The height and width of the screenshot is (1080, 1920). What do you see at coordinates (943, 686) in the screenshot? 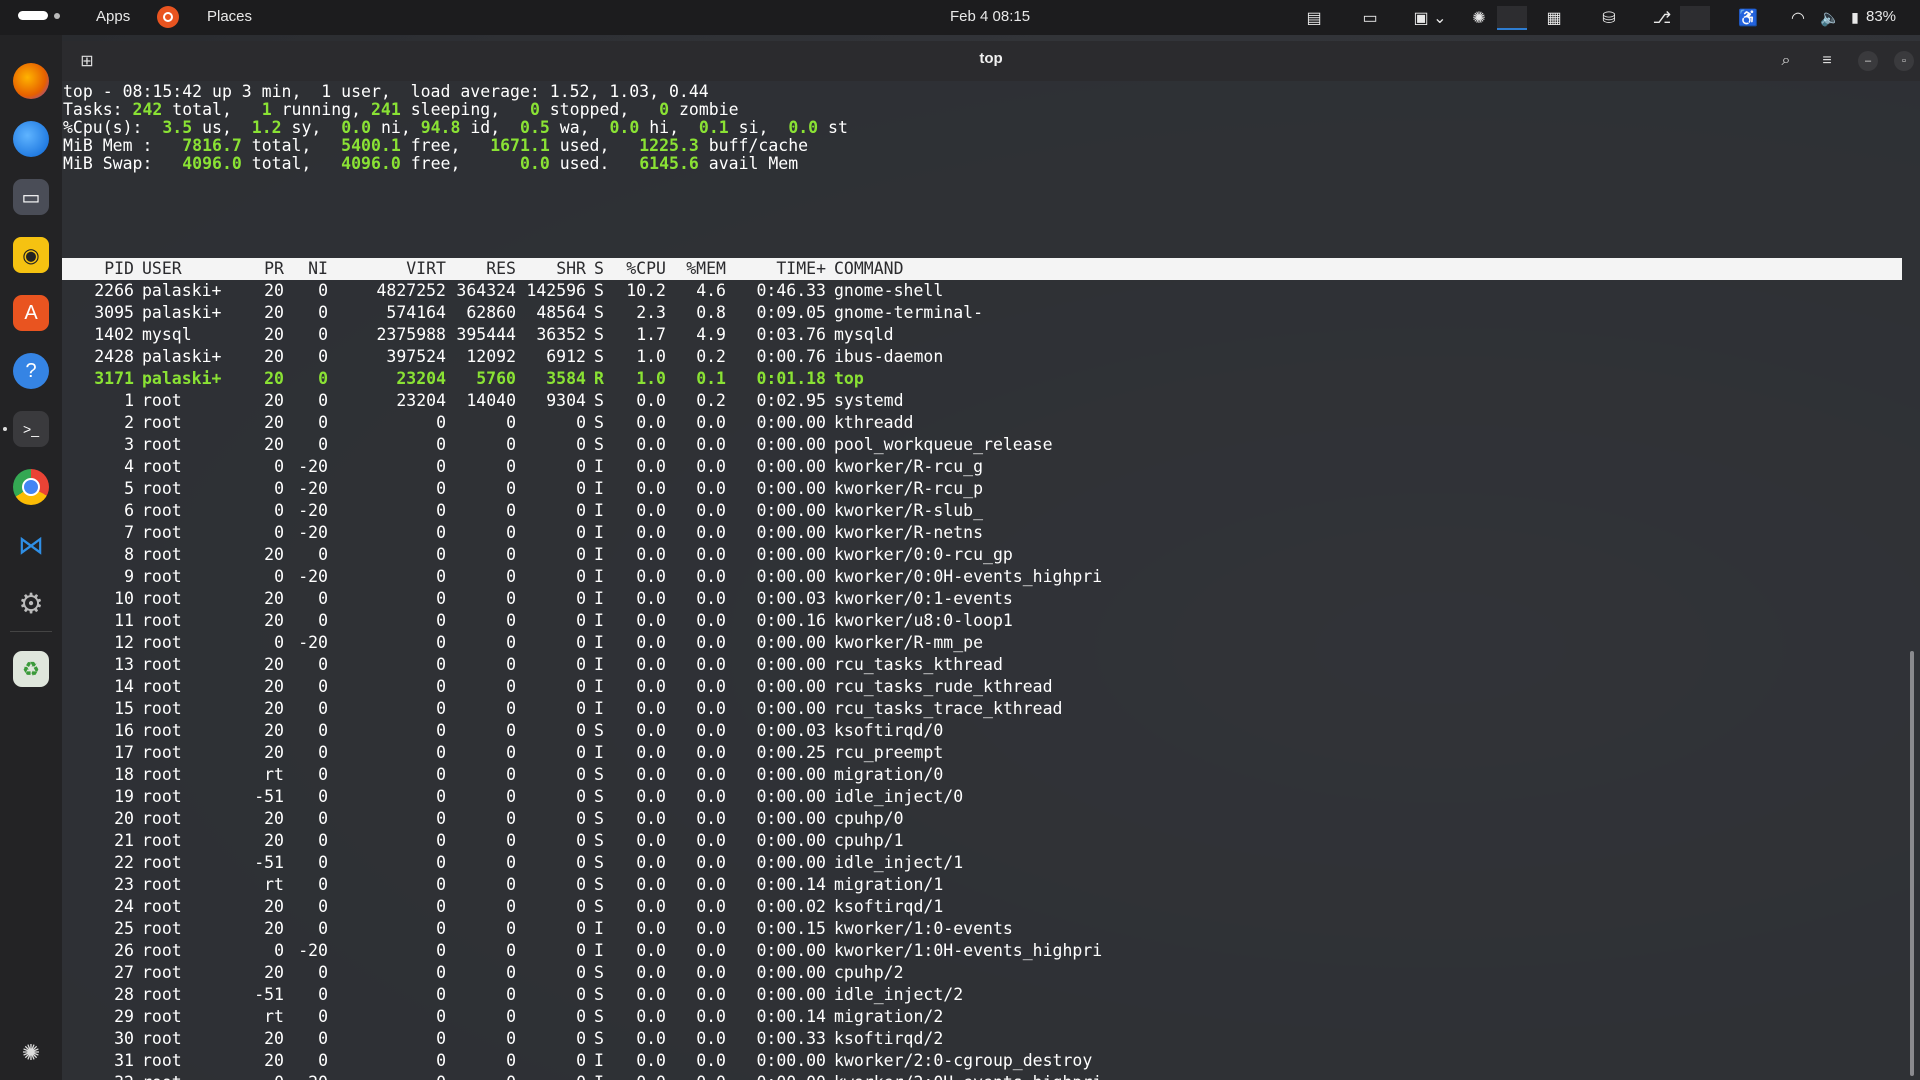
I see `cell-command: rcu_tasks_rude_kthread` at bounding box center [943, 686].